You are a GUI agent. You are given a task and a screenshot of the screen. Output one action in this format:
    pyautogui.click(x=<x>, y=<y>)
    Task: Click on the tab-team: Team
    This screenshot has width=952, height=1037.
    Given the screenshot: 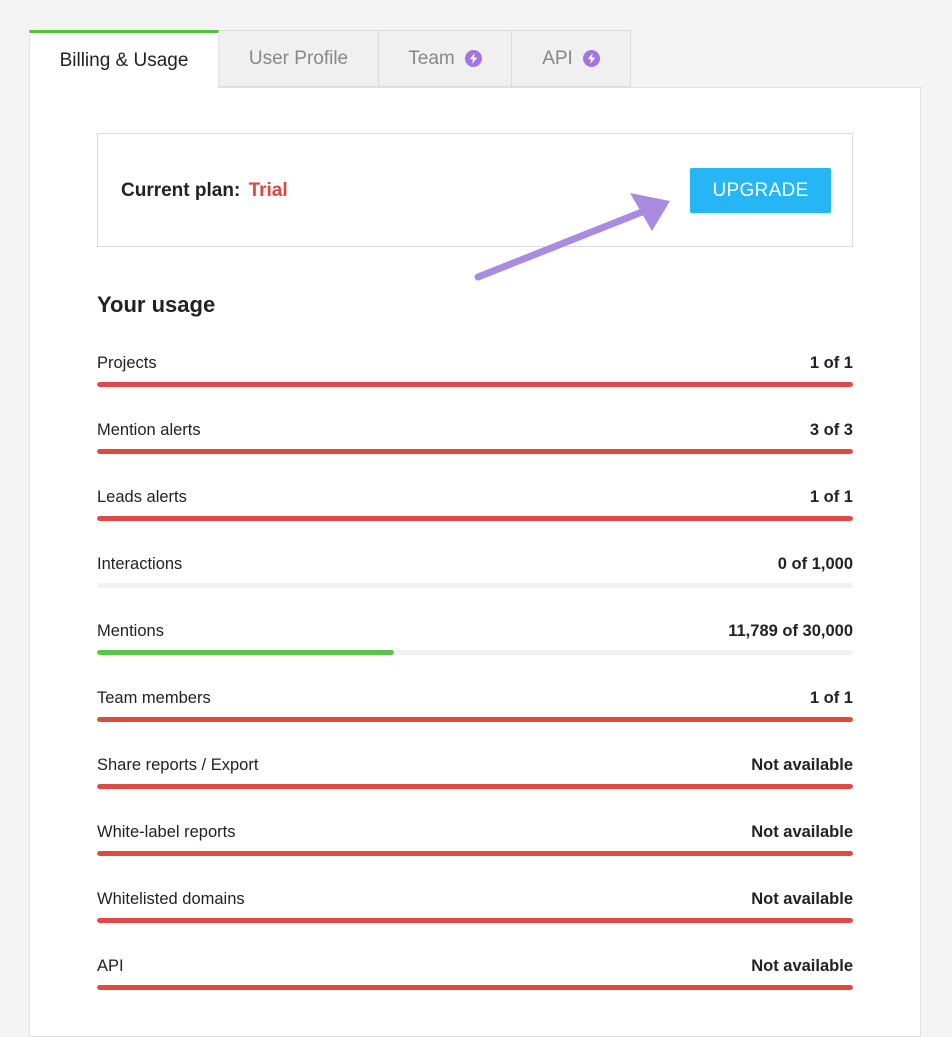 What is the action you would take?
    pyautogui.click(x=445, y=58)
    